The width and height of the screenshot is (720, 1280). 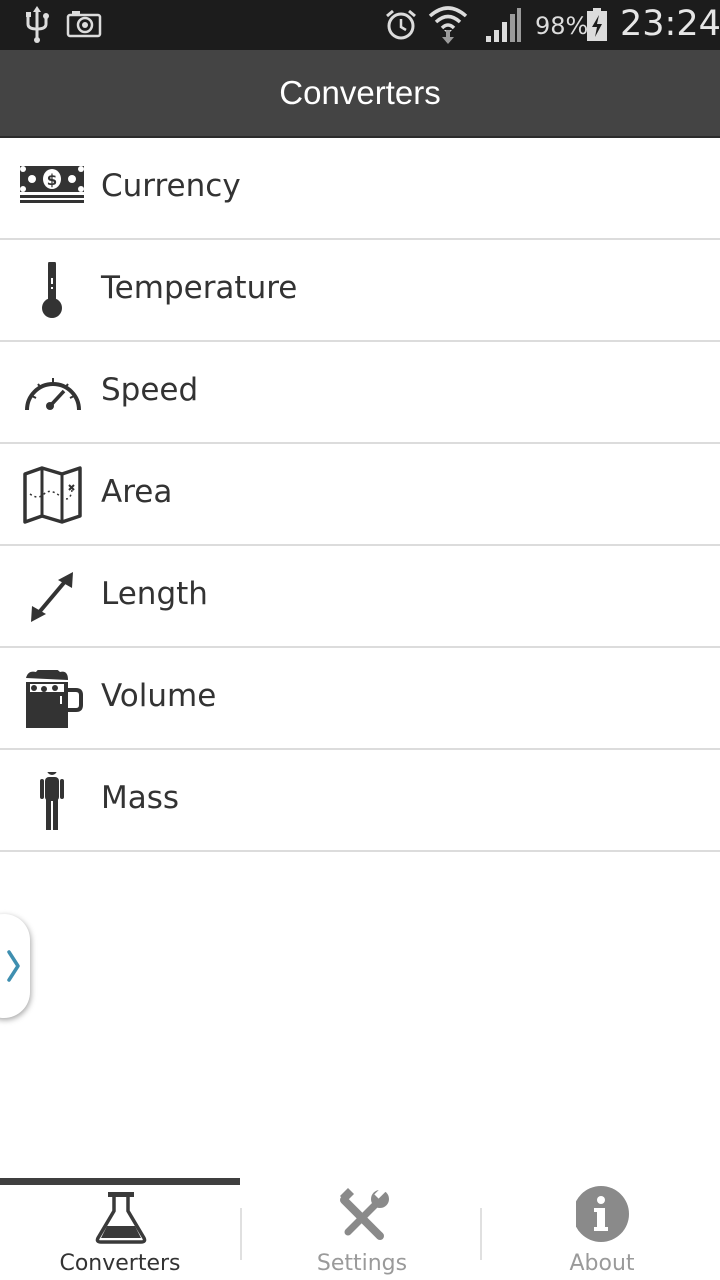 What do you see at coordinates (154, 594) in the screenshot?
I see `list-item-label: Length` at bounding box center [154, 594].